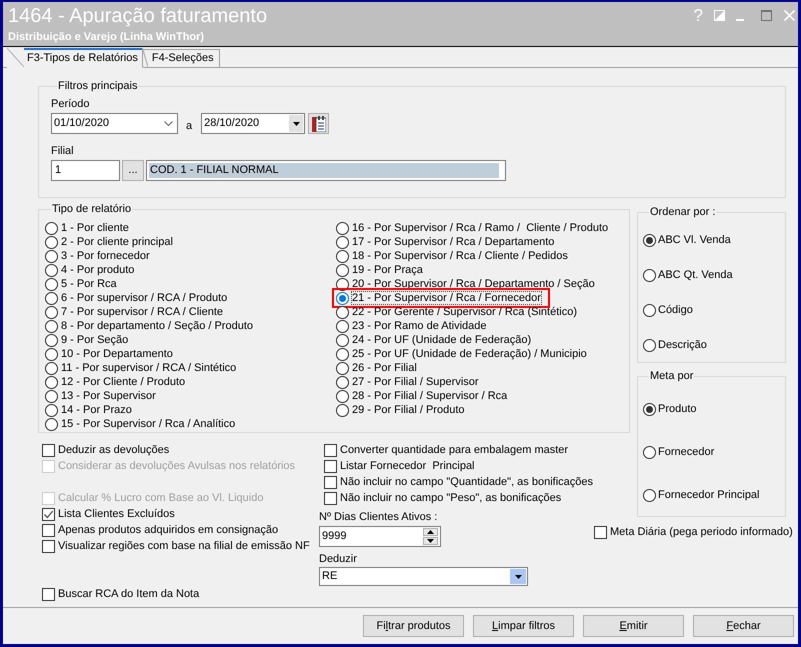  Describe the element at coordinates (85, 170) in the screenshot. I see `input-field: 1` at that location.